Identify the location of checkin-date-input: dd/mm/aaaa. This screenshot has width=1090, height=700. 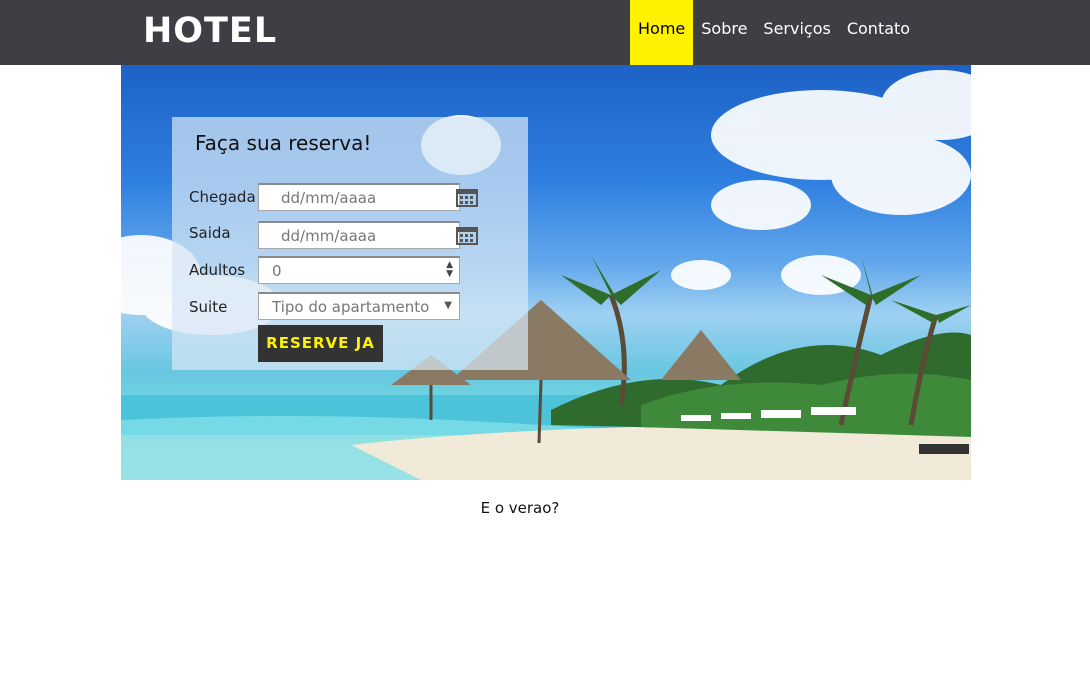
(368, 197).